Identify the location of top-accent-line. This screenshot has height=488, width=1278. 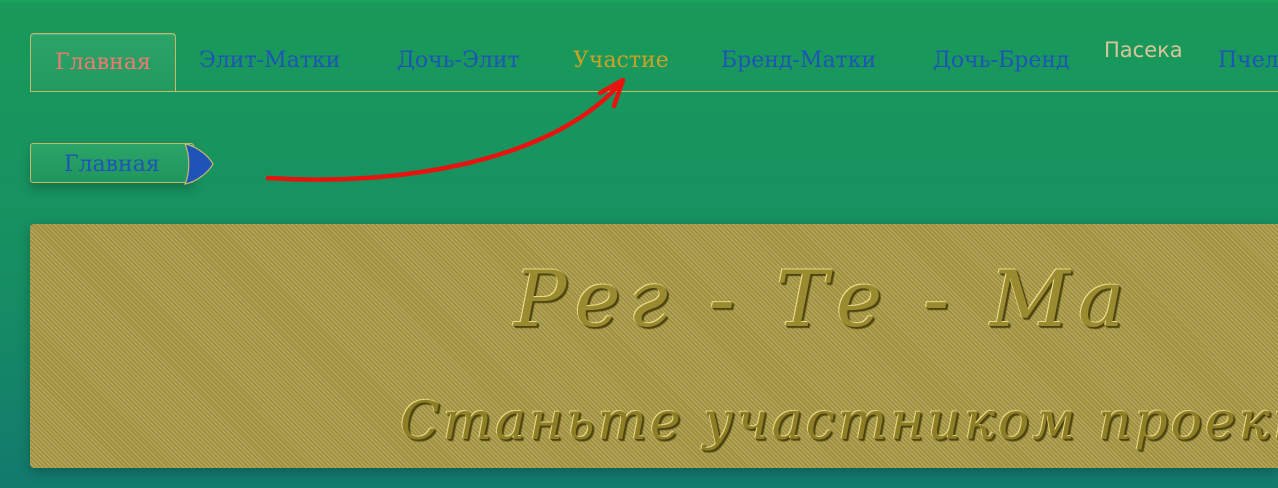
(639, 1).